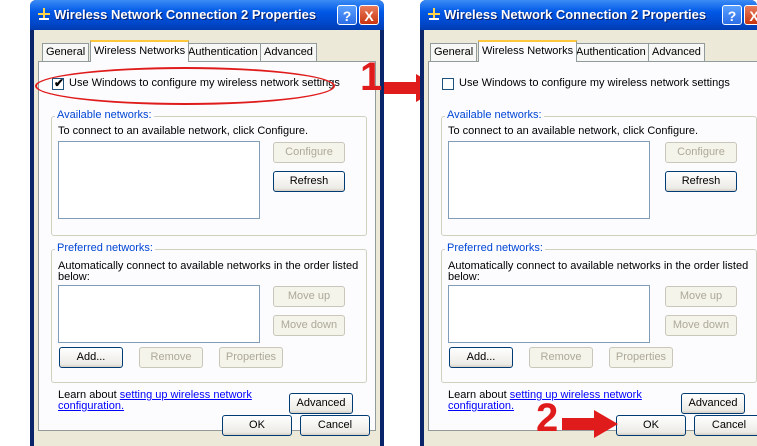 The width and height of the screenshot is (757, 446). I want to click on highlight-oval, so click(185, 86).